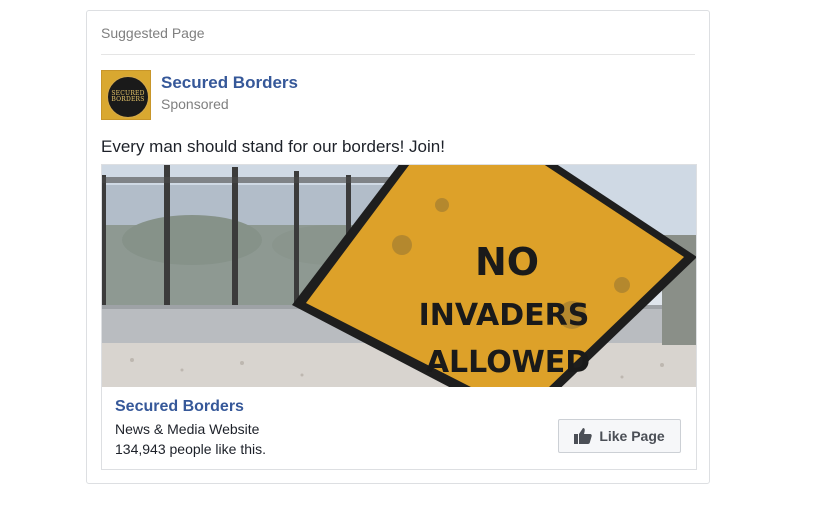 This screenshot has height=518, width=823. What do you see at coordinates (153, 33) in the screenshot?
I see `card-header: Suggested Page` at bounding box center [153, 33].